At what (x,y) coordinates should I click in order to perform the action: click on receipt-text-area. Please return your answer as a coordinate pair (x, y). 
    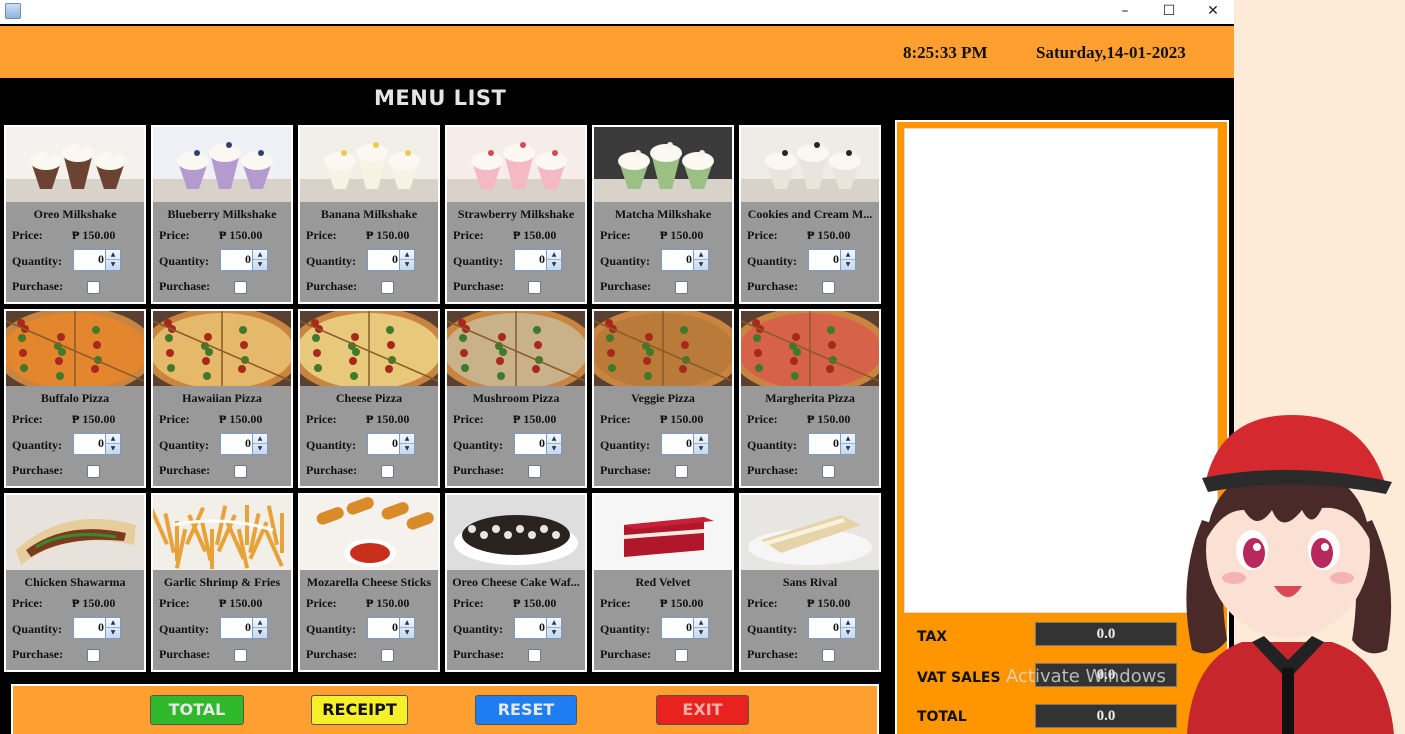
    Looking at the image, I should click on (1061, 370).